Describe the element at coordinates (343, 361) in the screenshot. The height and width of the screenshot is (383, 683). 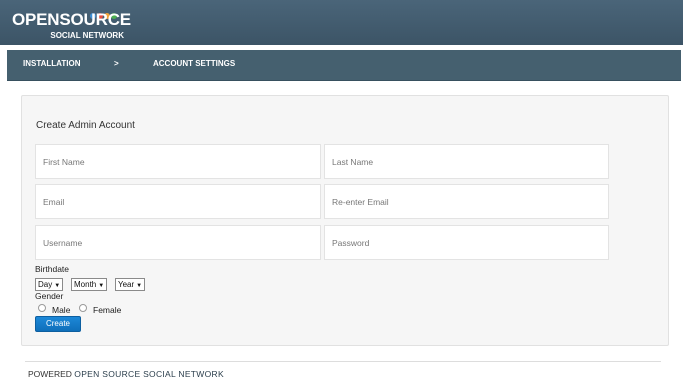
I see `footer-divider` at that location.